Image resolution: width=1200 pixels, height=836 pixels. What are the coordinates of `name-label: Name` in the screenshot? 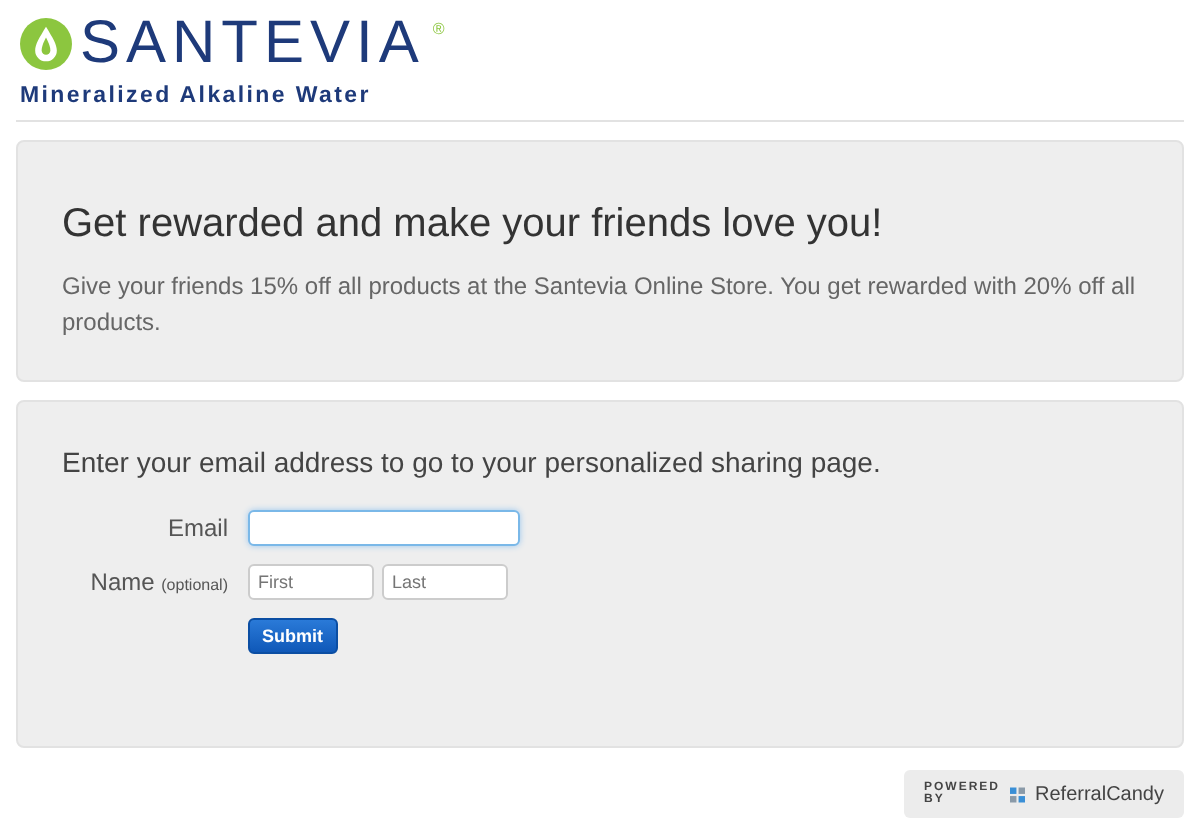 It's located at (122, 582).